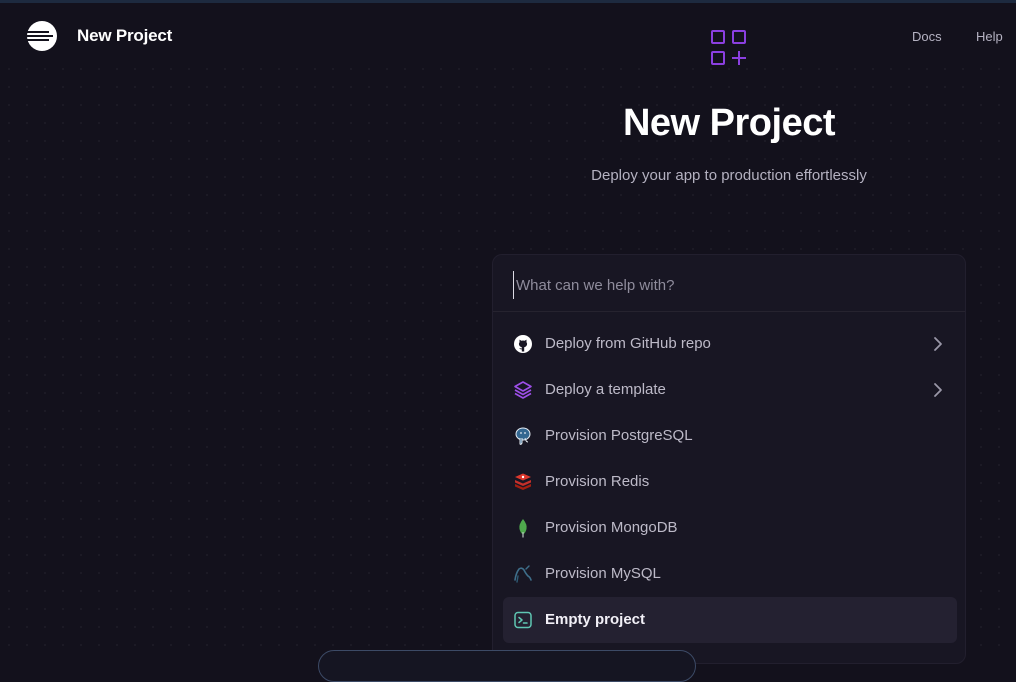  I want to click on menu-item-label: Empty project, so click(595, 619).